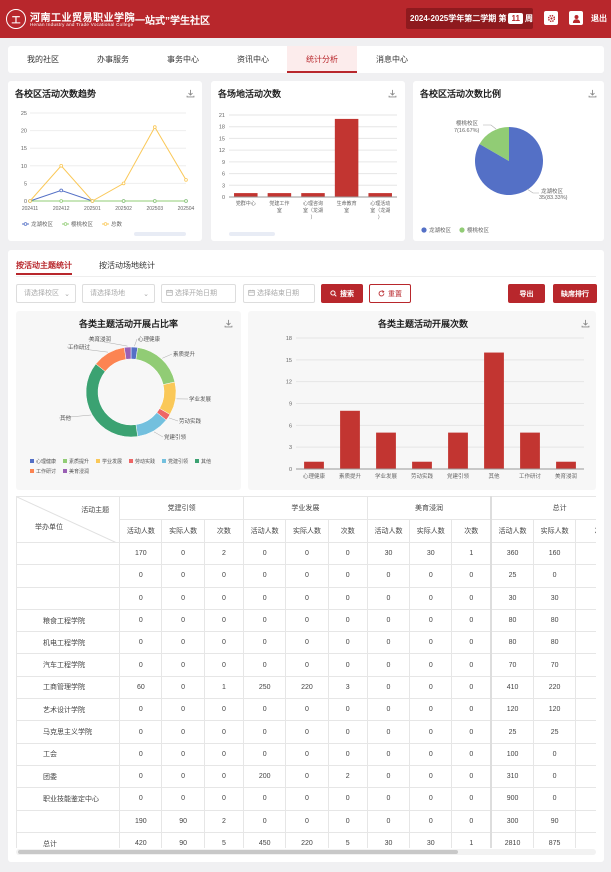  What do you see at coordinates (223, 186) in the screenshot?
I see `y-tick-label: 3` at bounding box center [223, 186].